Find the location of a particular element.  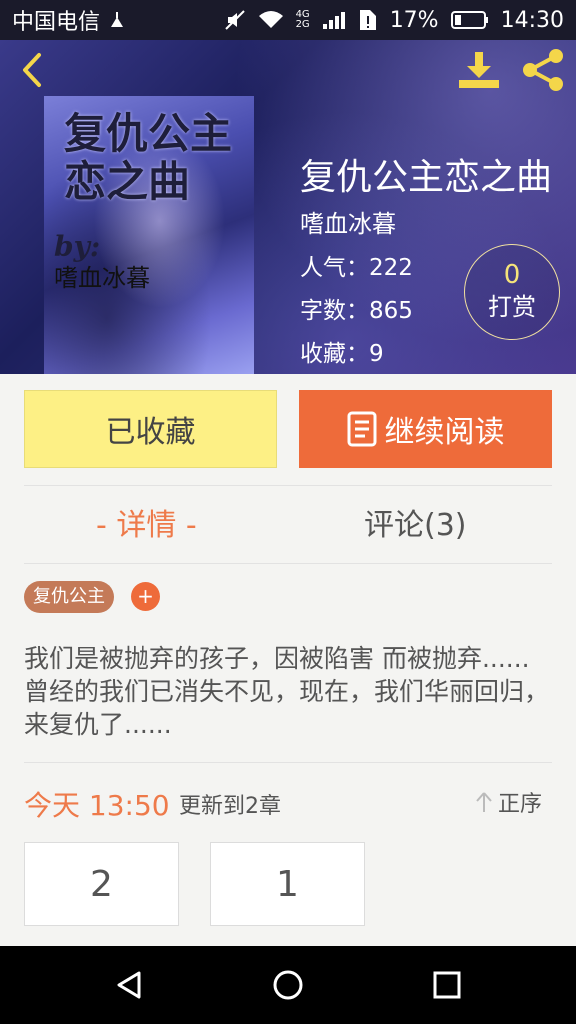

book-icon is located at coordinates (361, 429).